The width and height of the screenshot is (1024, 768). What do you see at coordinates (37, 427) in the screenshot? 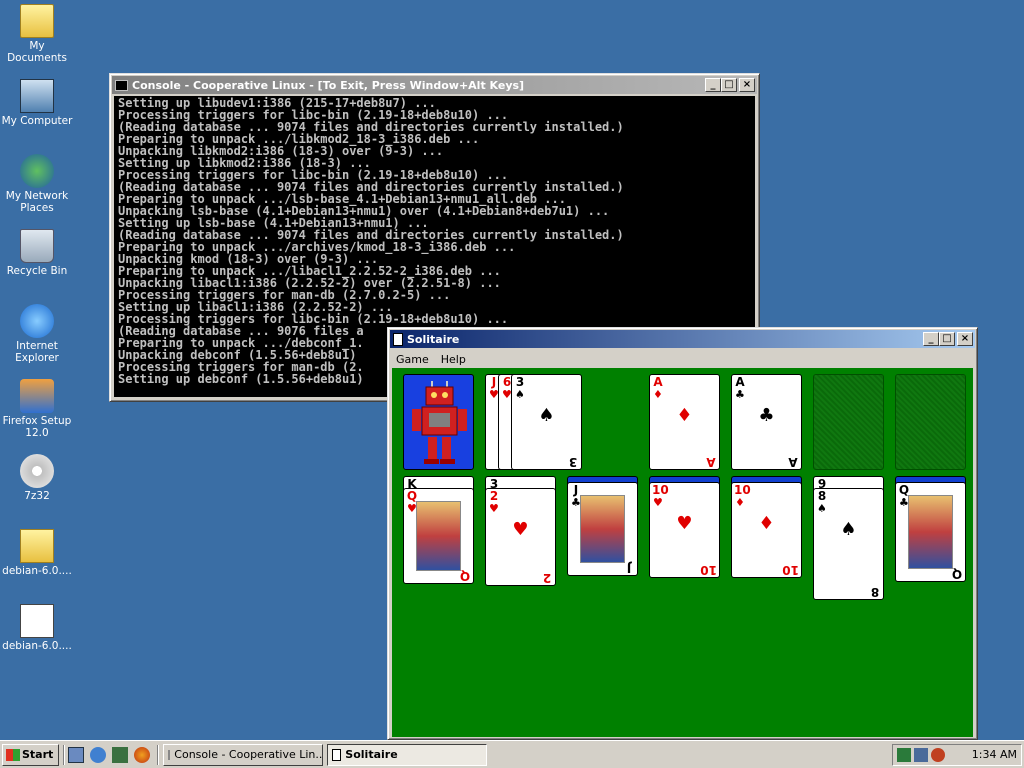
I see `desktop-icon-label: Firefox Setup 12.0` at bounding box center [37, 427].